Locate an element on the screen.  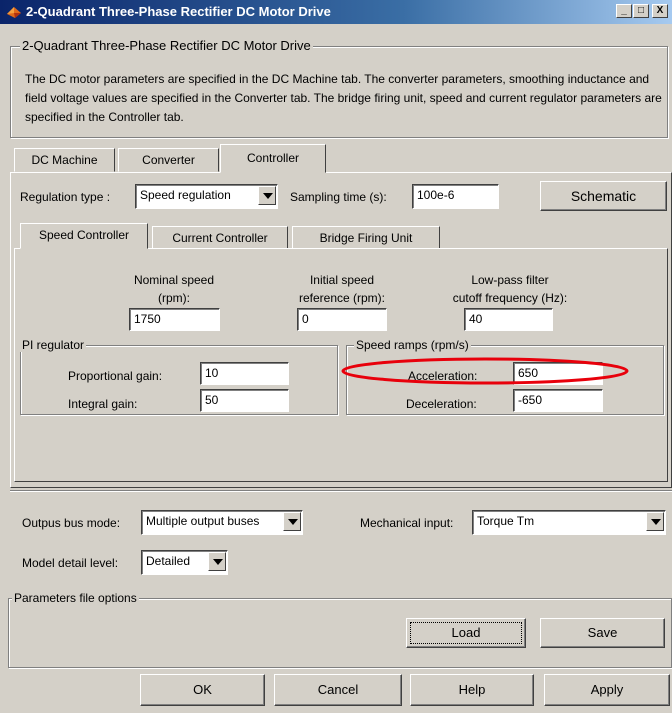
schematic-button: Schematic is located at coordinates (603, 196).